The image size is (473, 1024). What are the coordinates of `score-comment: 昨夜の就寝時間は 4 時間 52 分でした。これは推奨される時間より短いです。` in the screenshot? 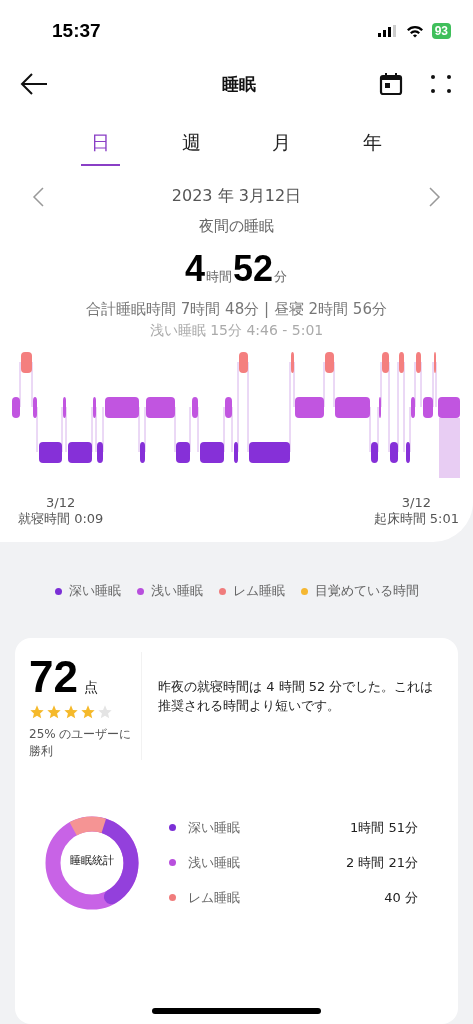 It's located at (296, 696).